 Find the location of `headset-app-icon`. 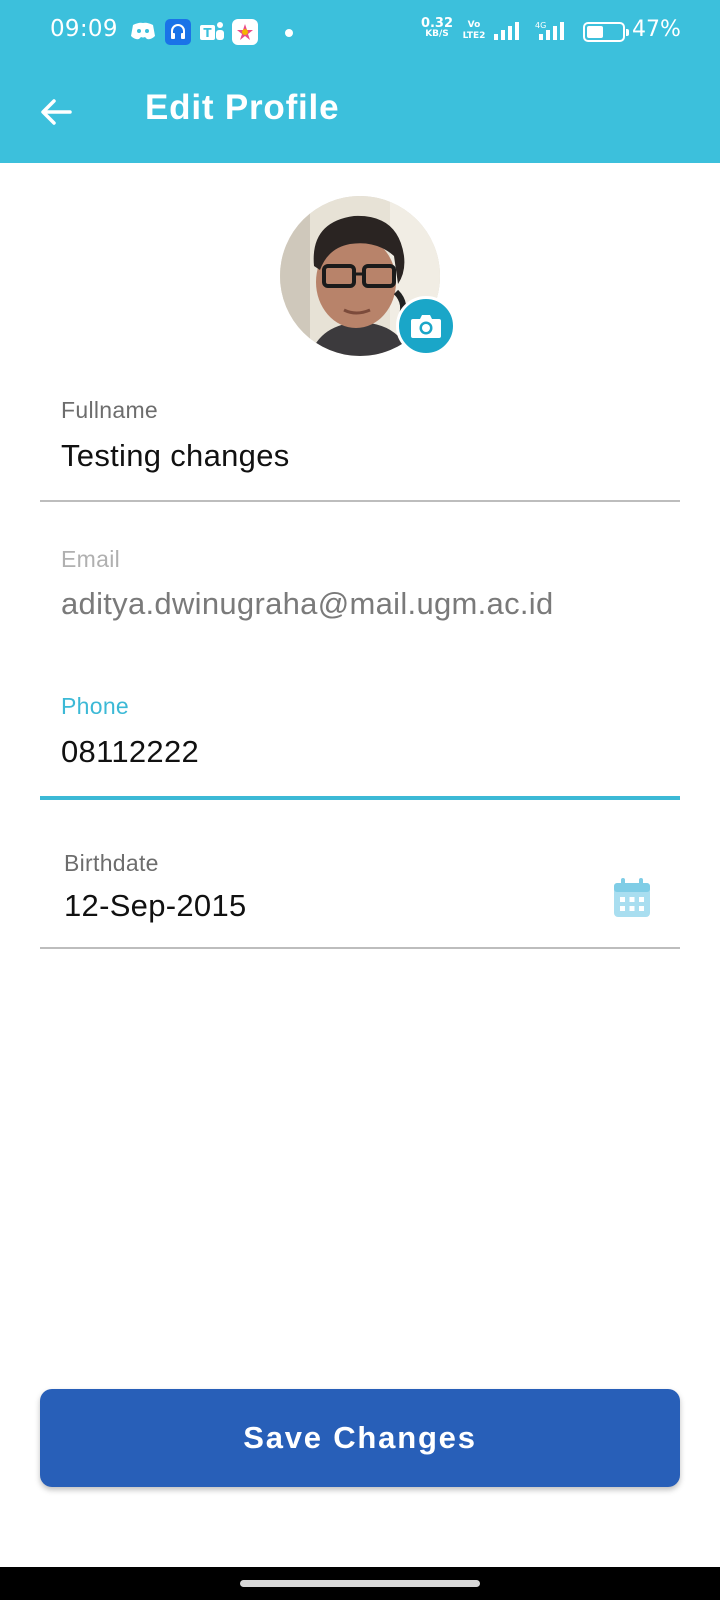

headset-app-icon is located at coordinates (178, 32).